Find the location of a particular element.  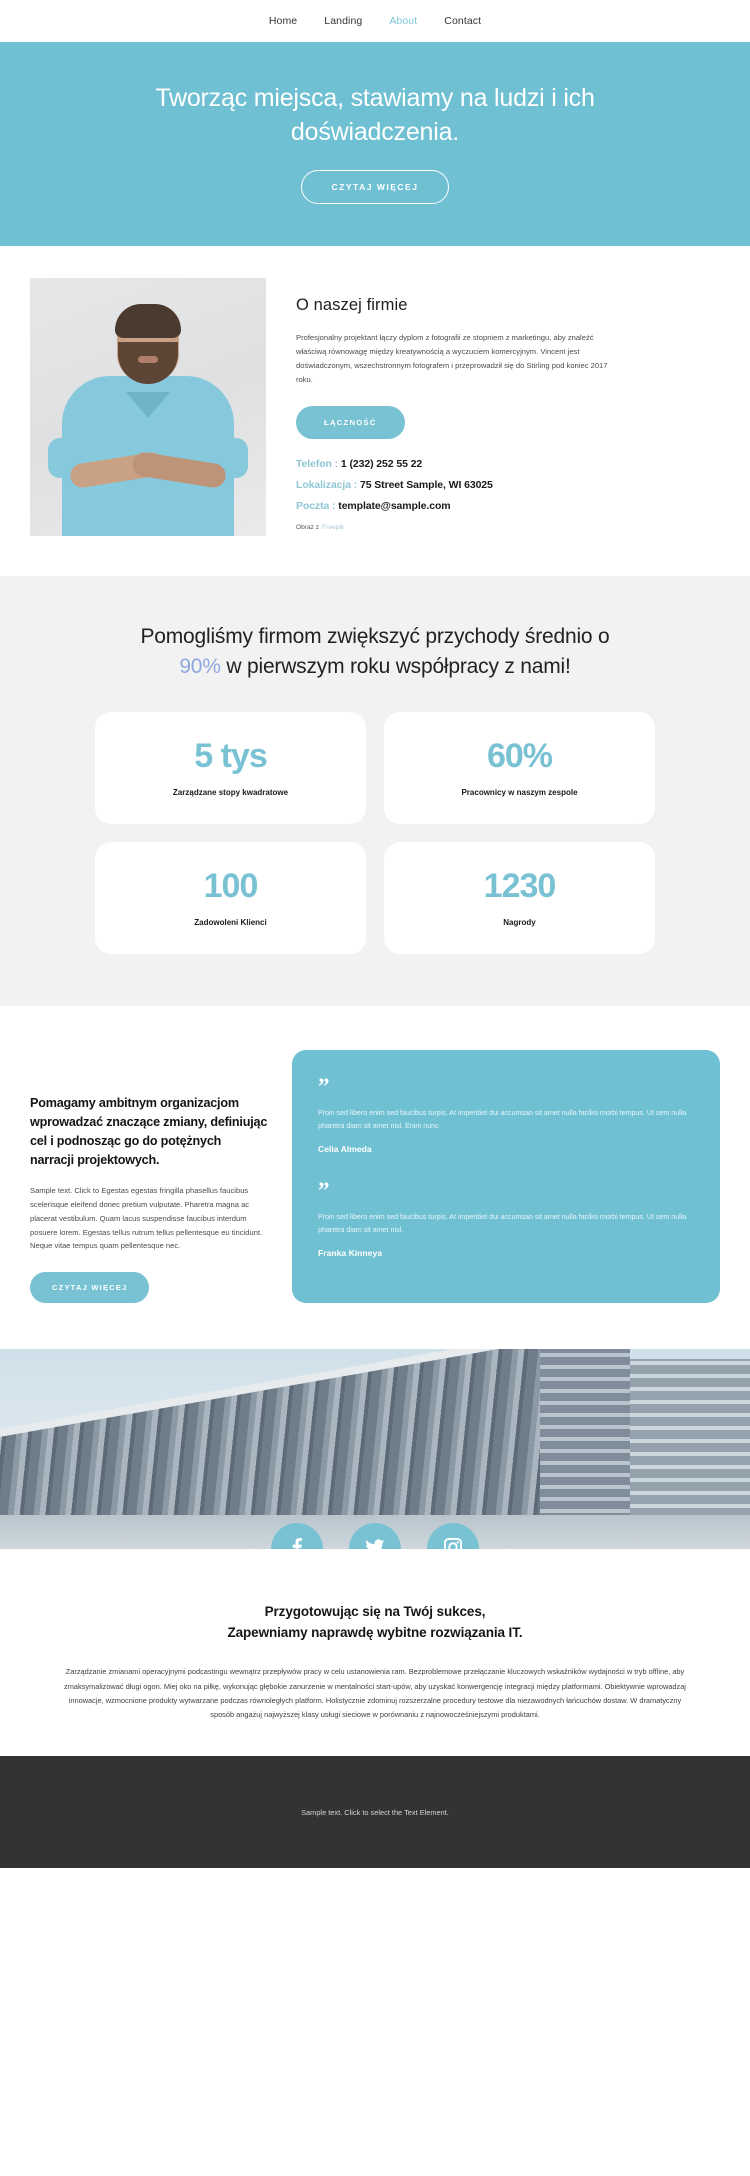

contact-label-location: Lokalizacja : is located at coordinates (327, 485).